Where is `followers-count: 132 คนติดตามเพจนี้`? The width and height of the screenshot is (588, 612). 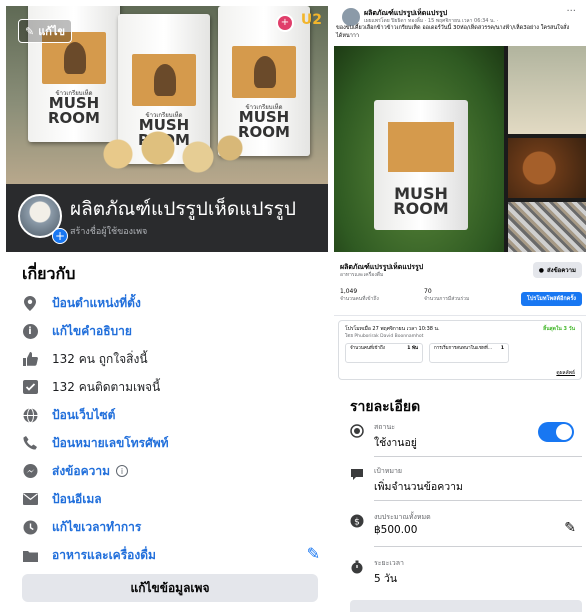 followers-count: 132 คนติดตามเพจนี้ is located at coordinates (106, 386).